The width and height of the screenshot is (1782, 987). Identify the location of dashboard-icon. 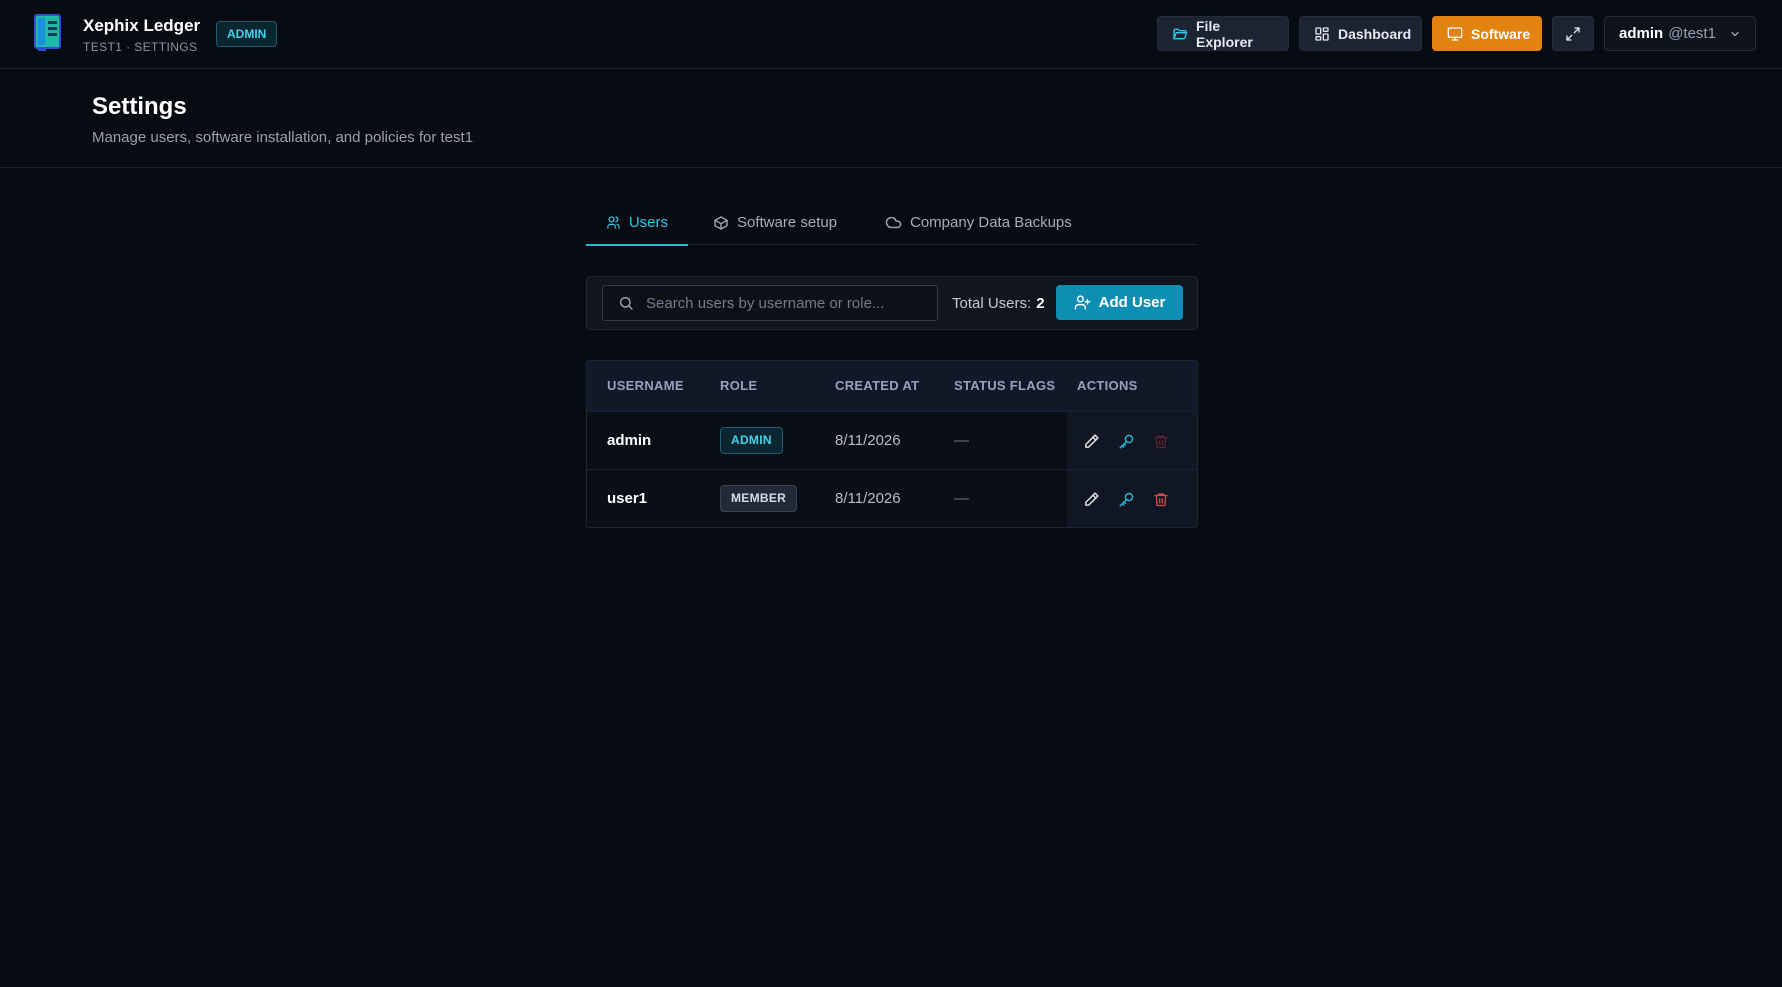
(1322, 33).